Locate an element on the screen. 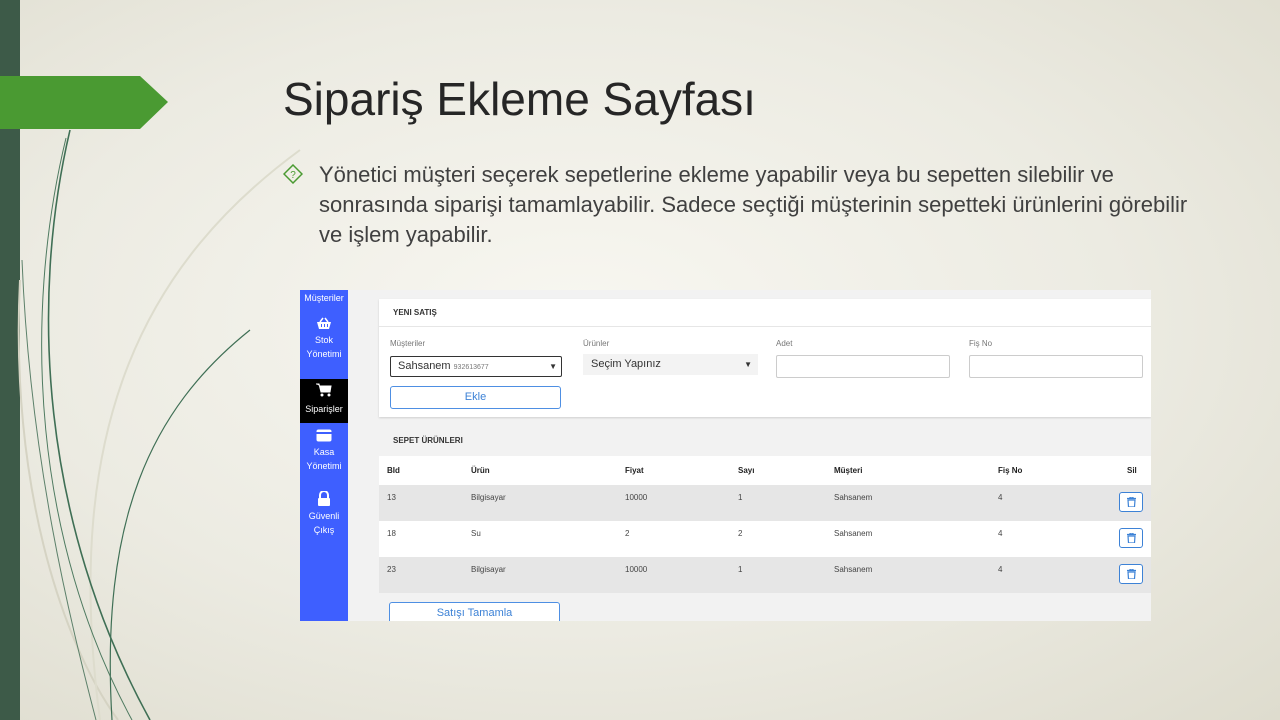 The height and width of the screenshot is (720, 1280). sidebar-item-siparisler: Siparişler is located at coordinates (324, 401).